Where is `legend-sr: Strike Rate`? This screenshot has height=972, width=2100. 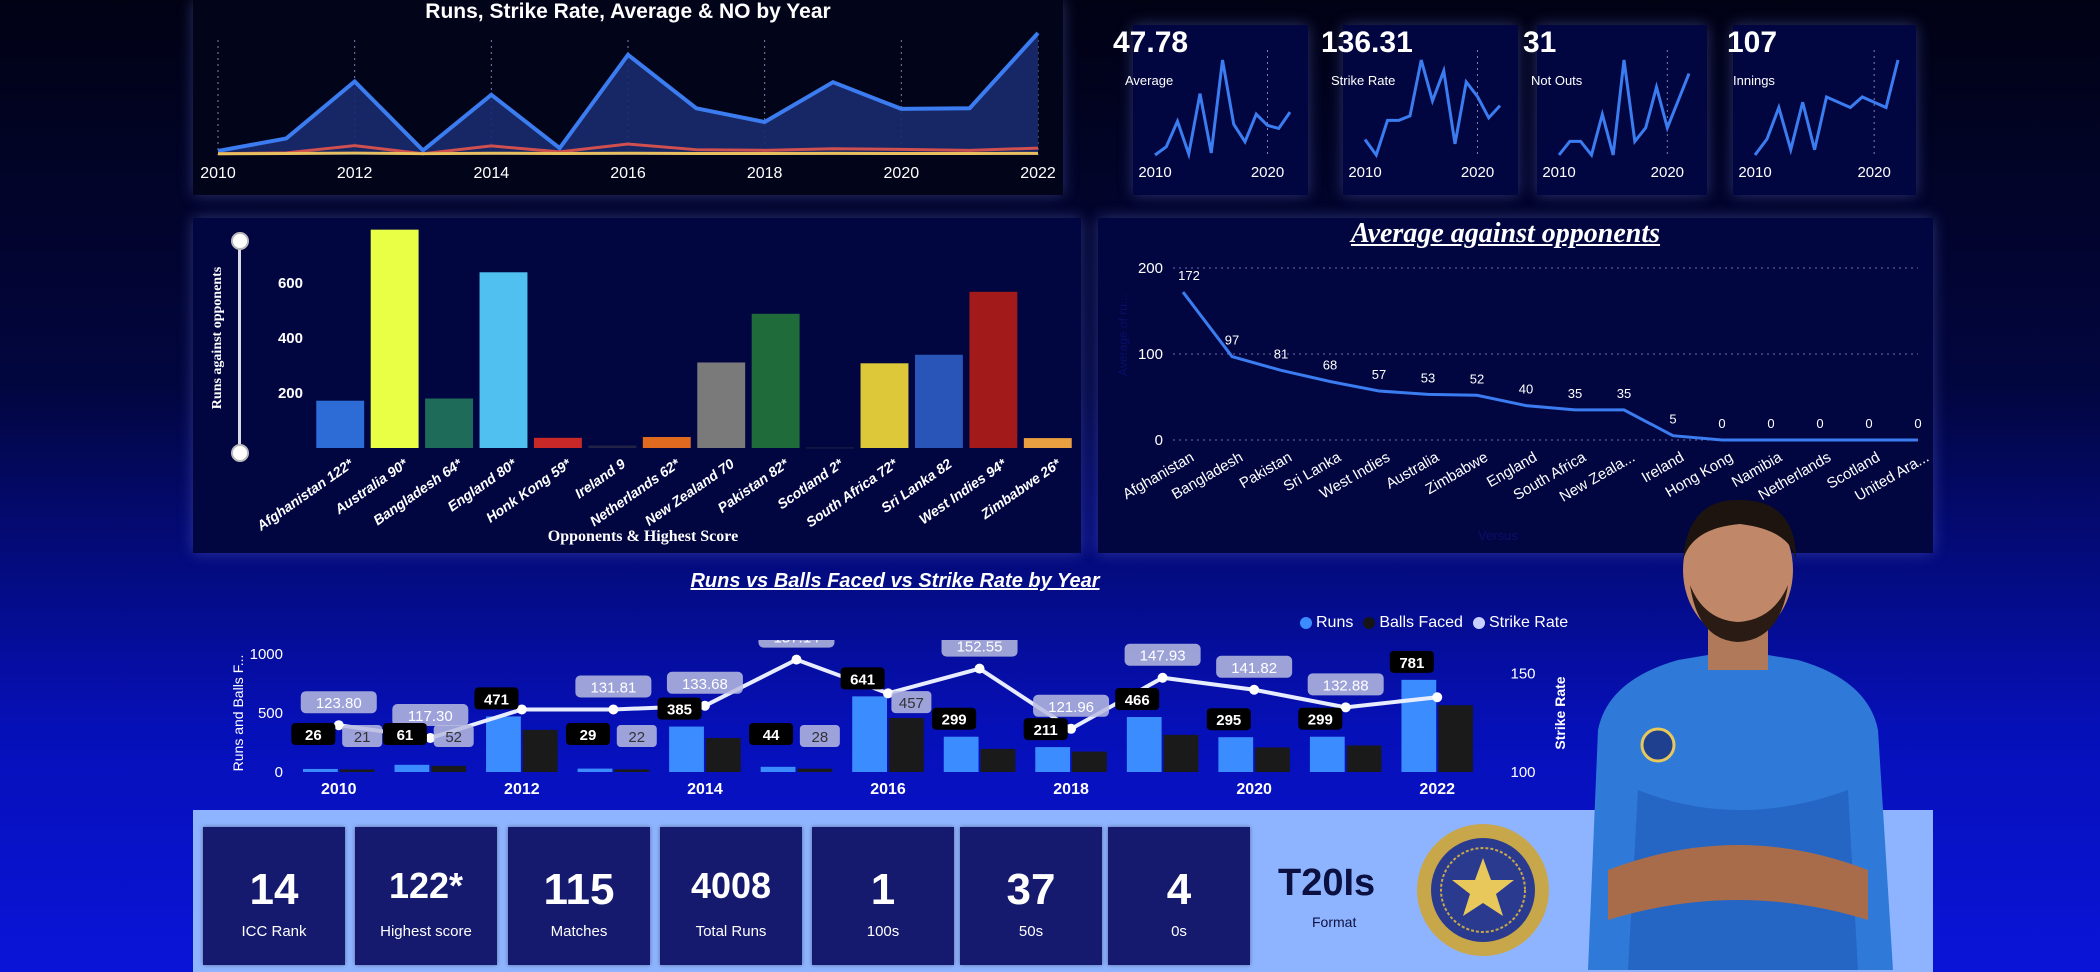
legend-sr: Strike Rate is located at coordinates (1520, 623).